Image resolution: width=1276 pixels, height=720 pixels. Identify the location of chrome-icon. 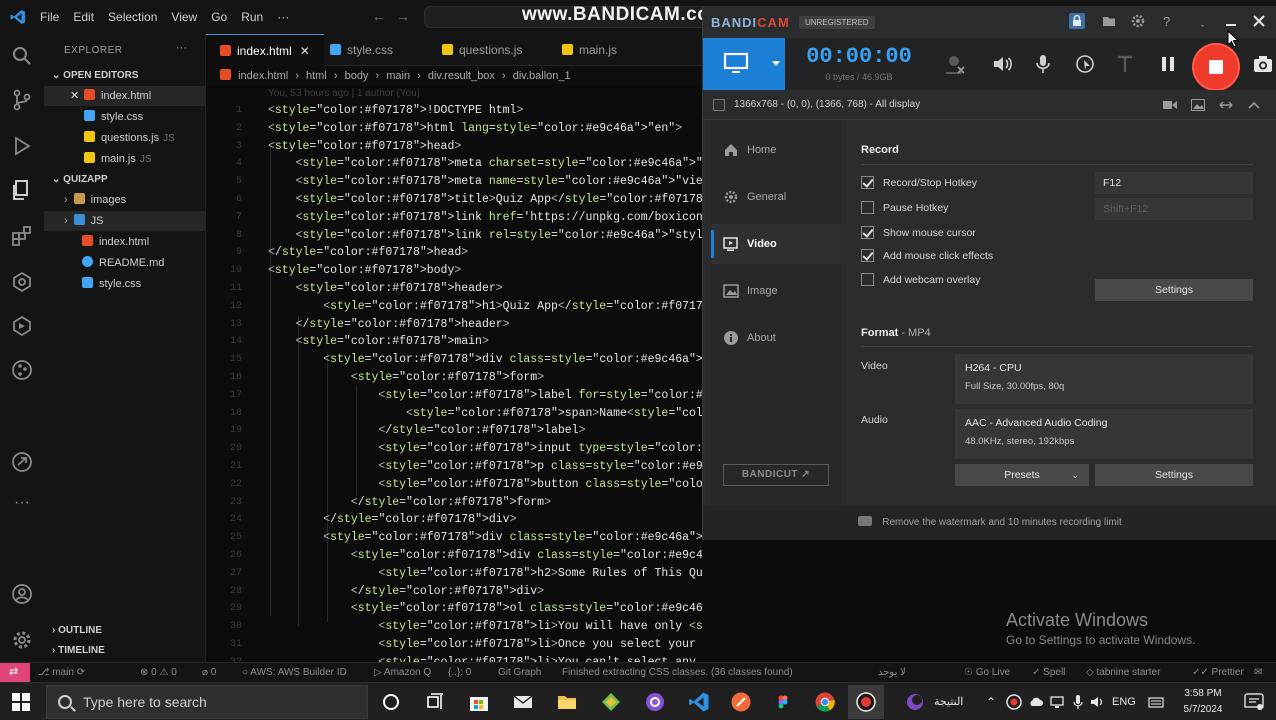
(825, 702).